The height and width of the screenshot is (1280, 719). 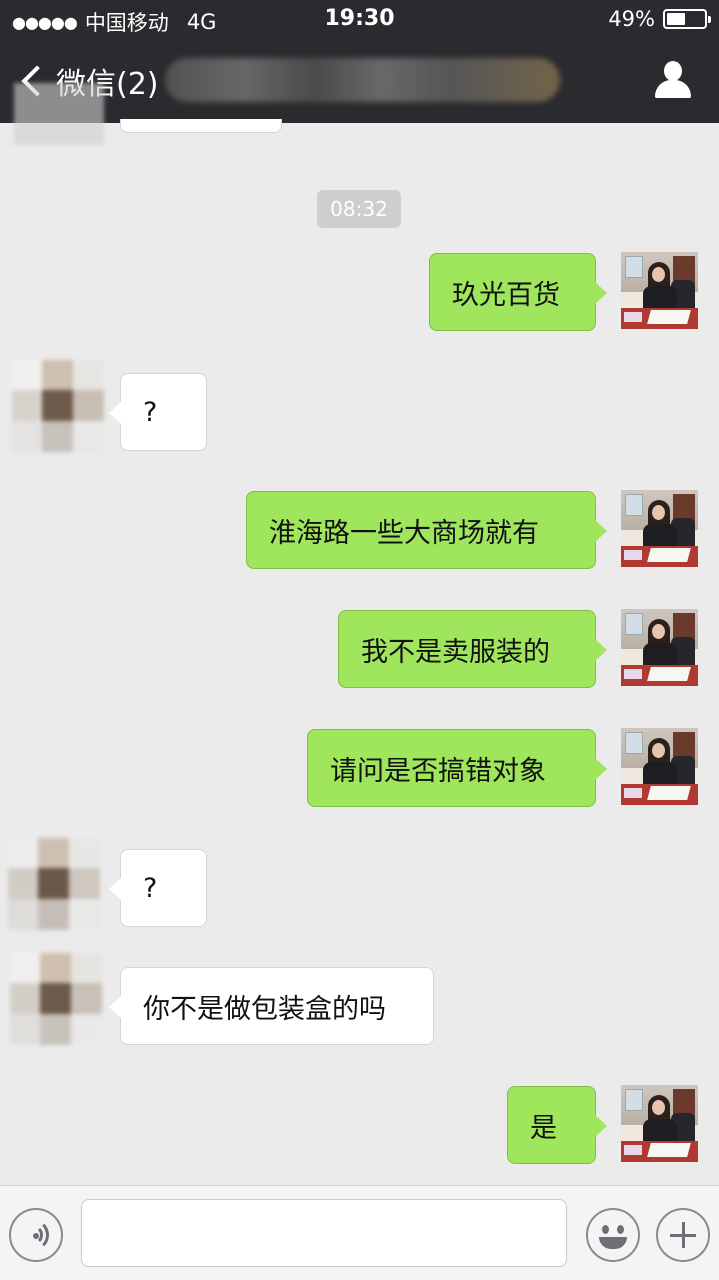 I want to click on message-bubble-sent: 我不是卖服装的, so click(x=472, y=649).